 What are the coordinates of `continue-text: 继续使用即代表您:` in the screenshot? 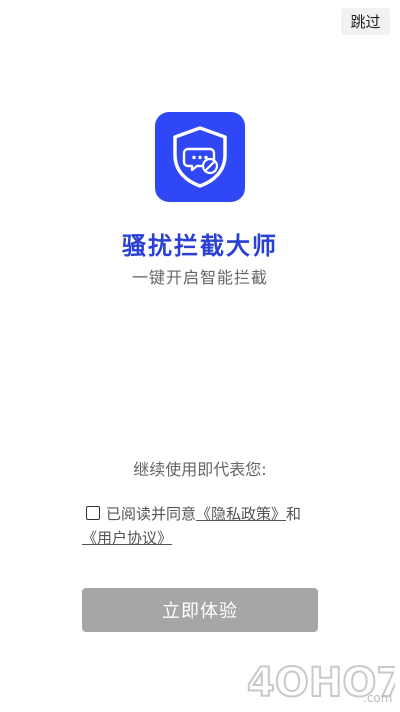 It's located at (200, 469).